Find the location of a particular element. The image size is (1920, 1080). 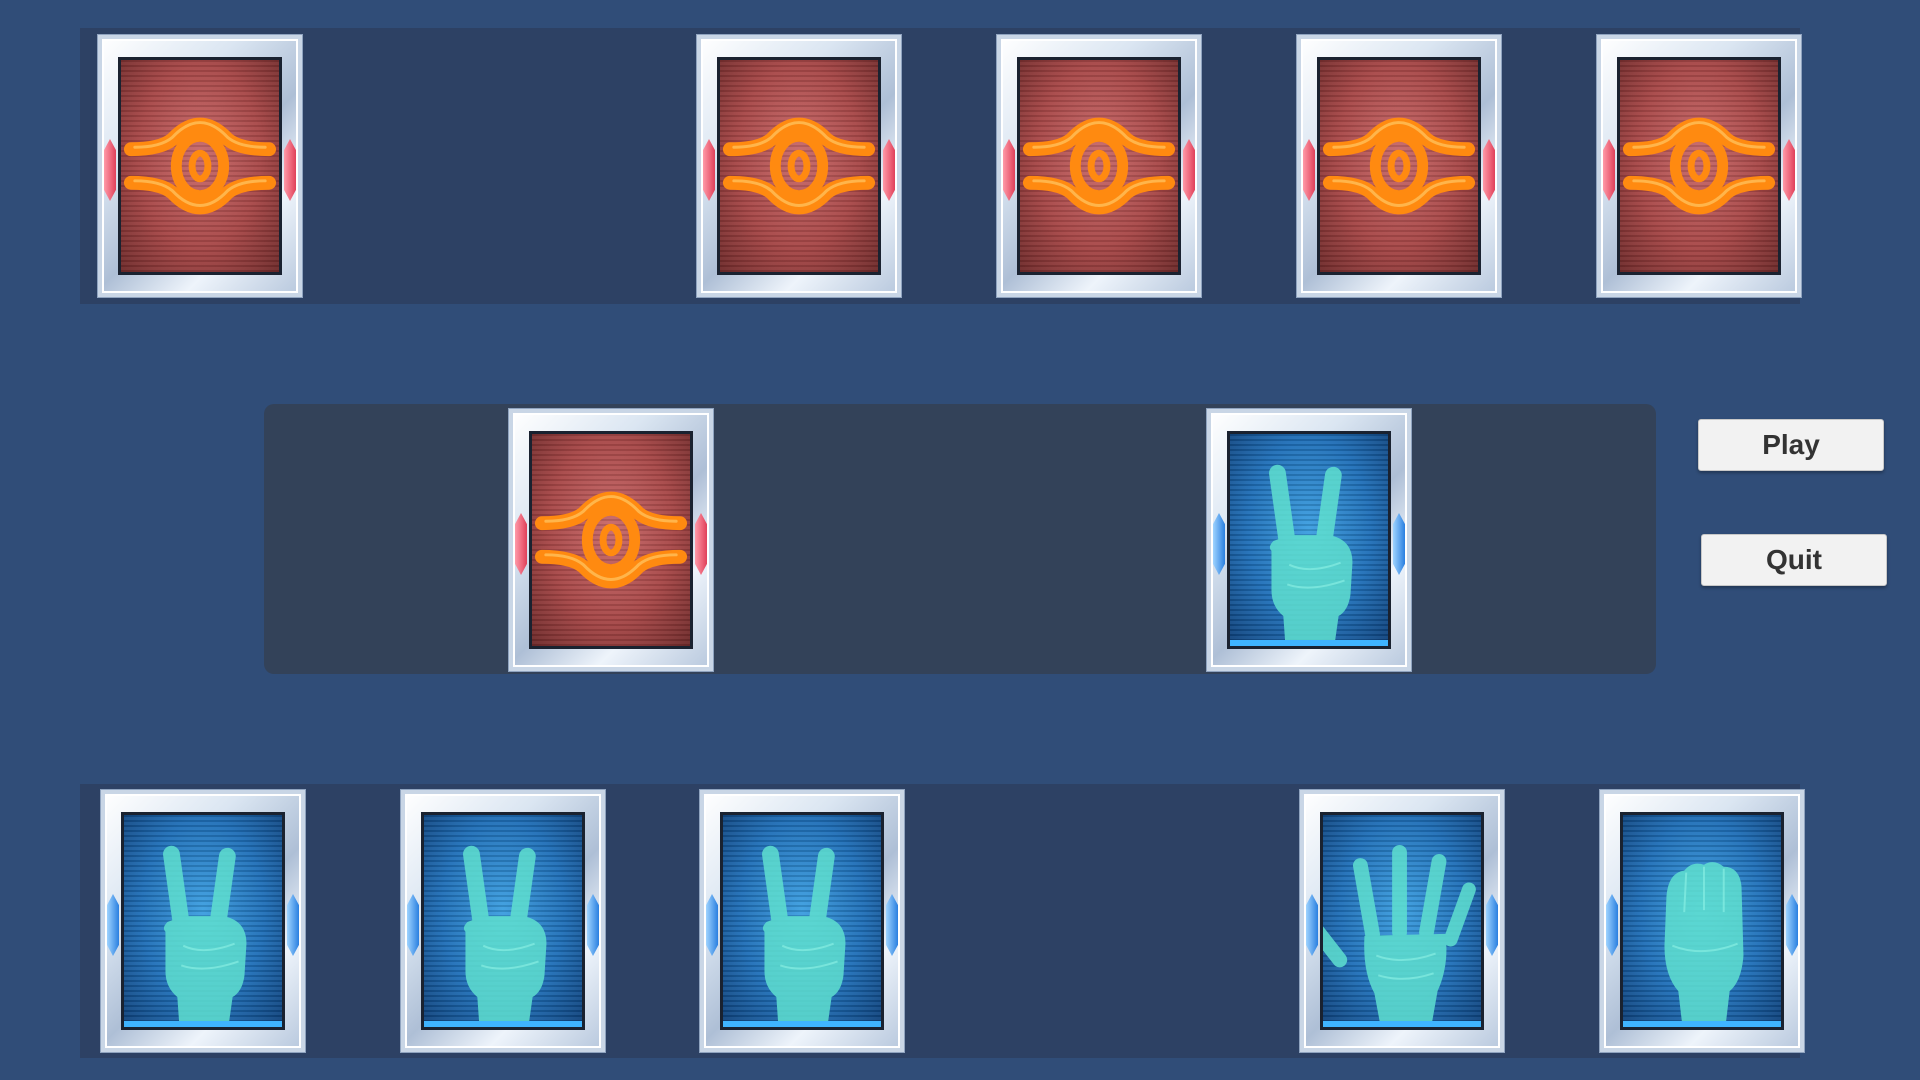

quit-button: Quit is located at coordinates (1794, 560).